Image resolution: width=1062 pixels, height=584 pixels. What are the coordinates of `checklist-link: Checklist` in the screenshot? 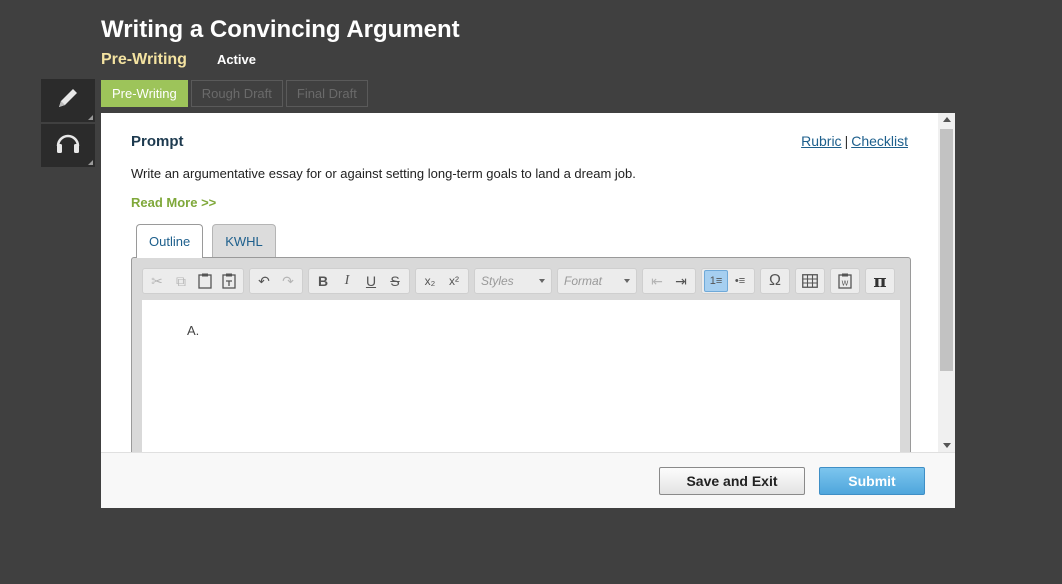 It's located at (879, 141).